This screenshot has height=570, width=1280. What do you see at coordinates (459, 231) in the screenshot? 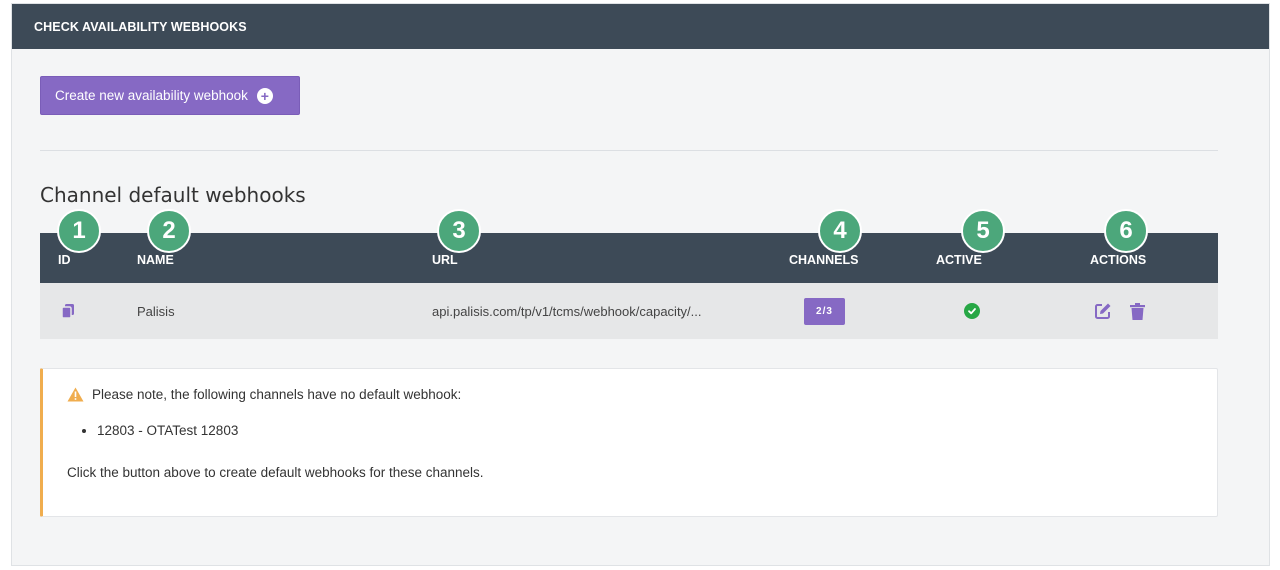
I see `callout-badge-3: 3` at bounding box center [459, 231].